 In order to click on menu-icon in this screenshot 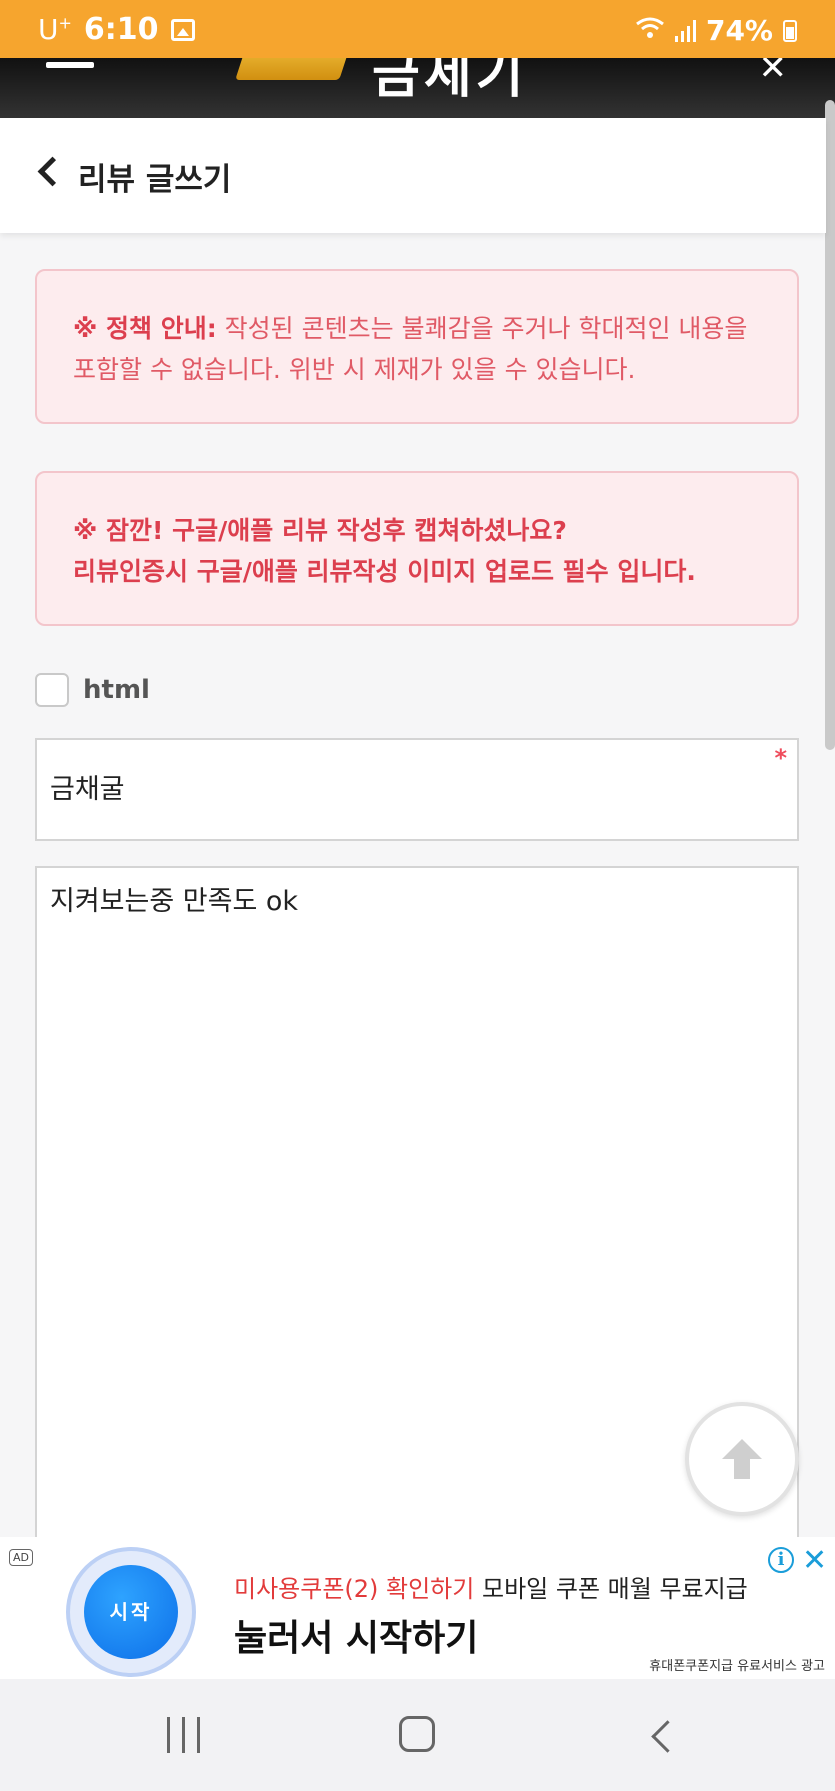, I will do `click(70, 65)`.